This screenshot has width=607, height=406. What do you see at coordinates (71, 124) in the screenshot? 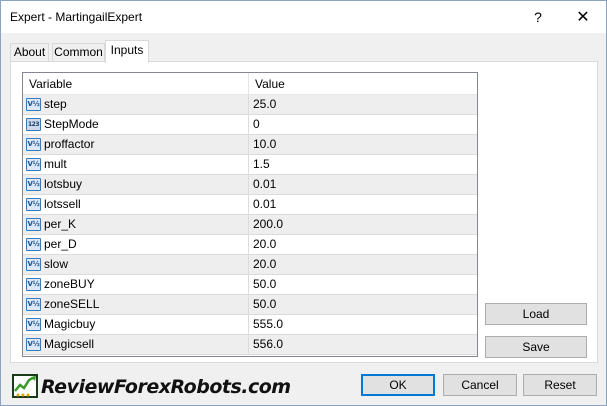
I see `variable-name: StepMode` at bounding box center [71, 124].